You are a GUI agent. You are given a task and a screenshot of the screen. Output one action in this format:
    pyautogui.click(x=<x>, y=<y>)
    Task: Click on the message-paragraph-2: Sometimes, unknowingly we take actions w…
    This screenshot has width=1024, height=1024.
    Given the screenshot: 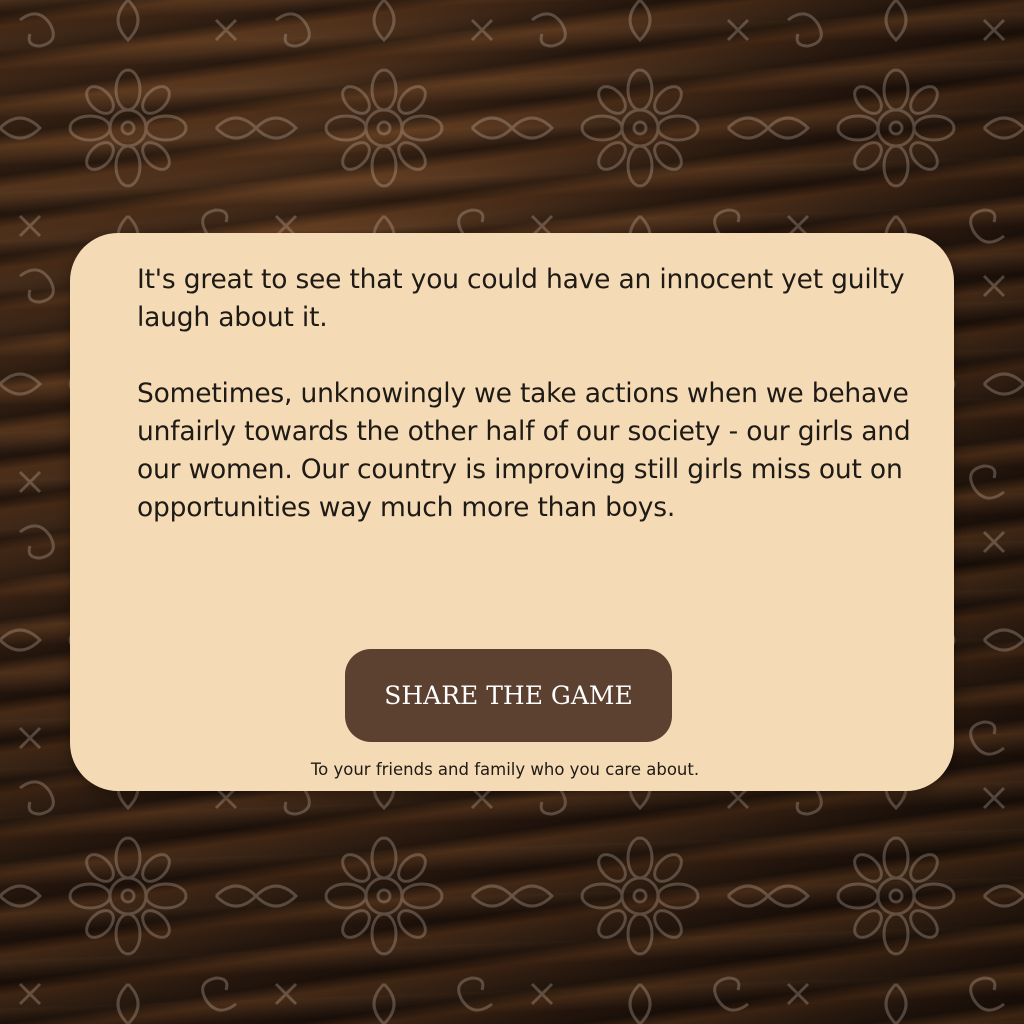 What is the action you would take?
    pyautogui.click(x=524, y=450)
    